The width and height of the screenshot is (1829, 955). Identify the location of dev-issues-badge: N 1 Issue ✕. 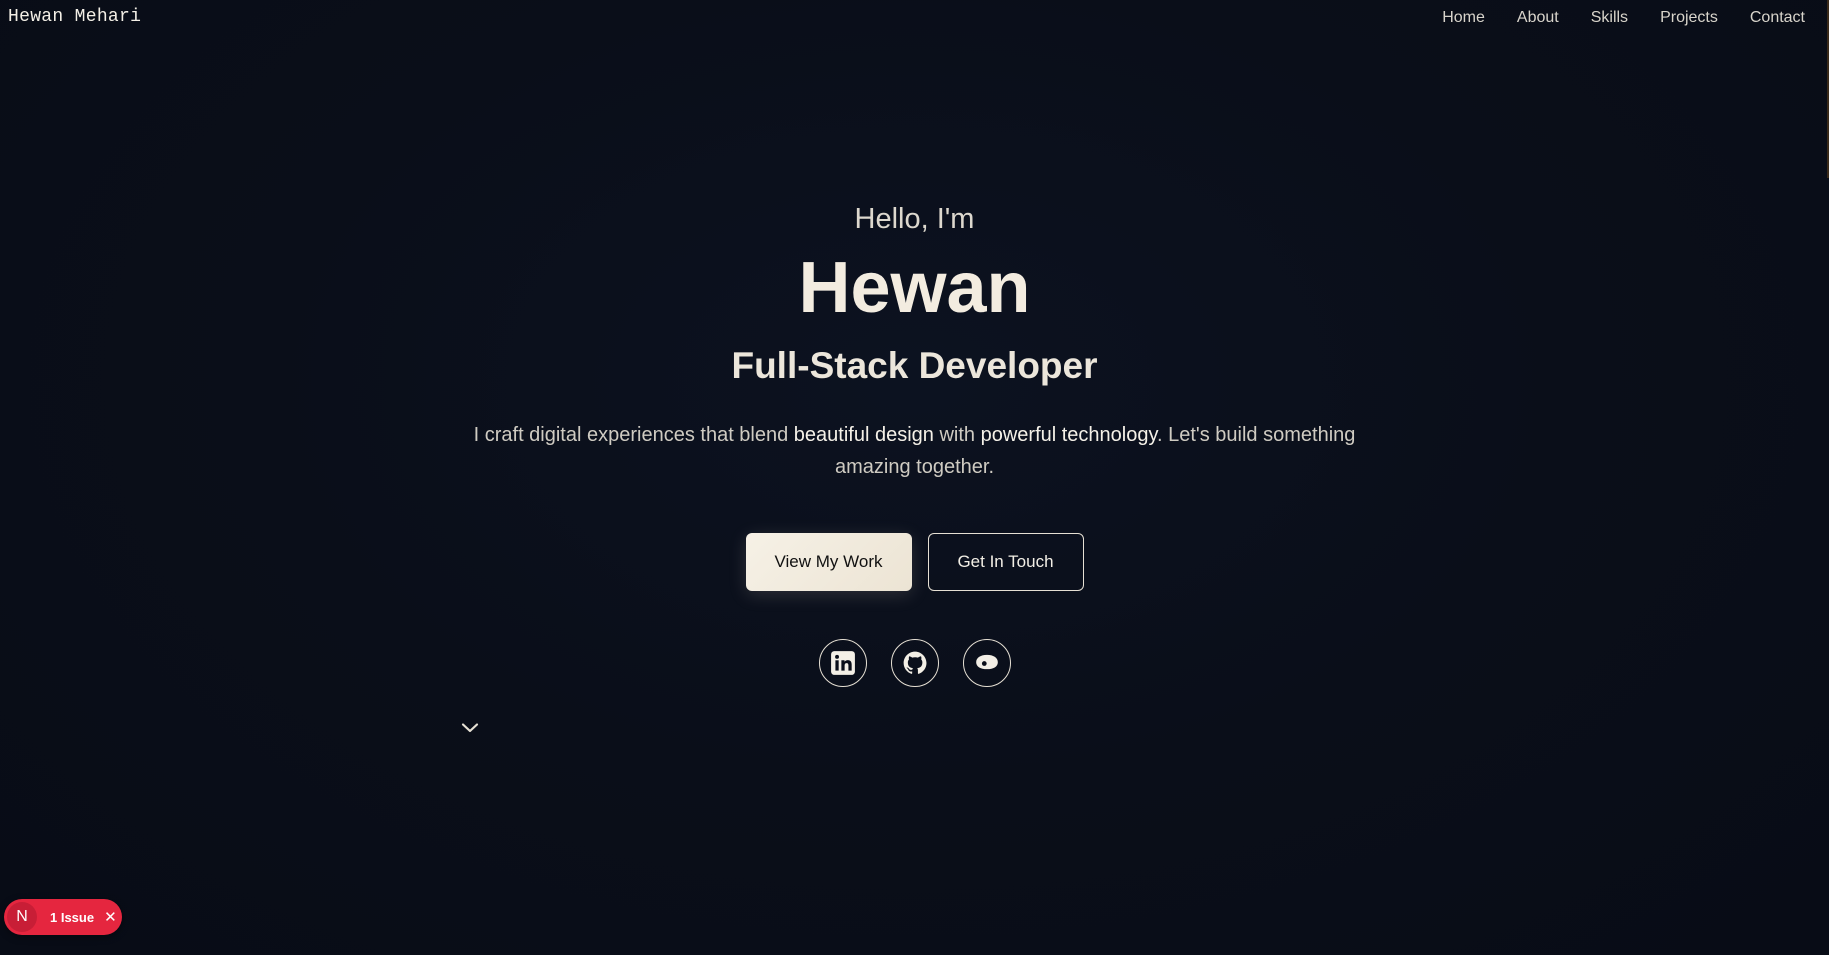
(63, 917).